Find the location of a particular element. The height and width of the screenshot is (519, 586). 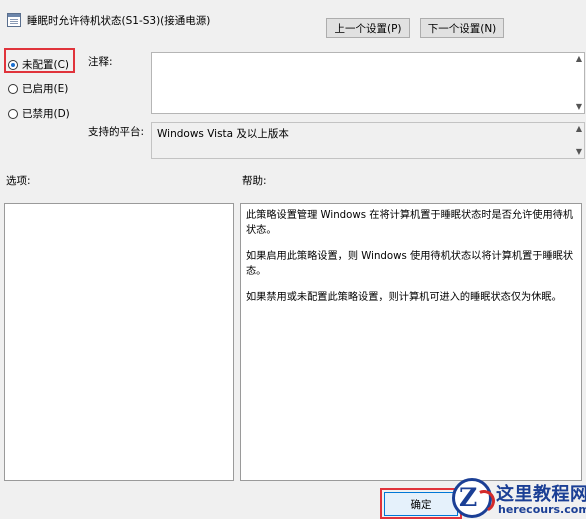

platform-label: 支持的平台: is located at coordinates (116, 132).